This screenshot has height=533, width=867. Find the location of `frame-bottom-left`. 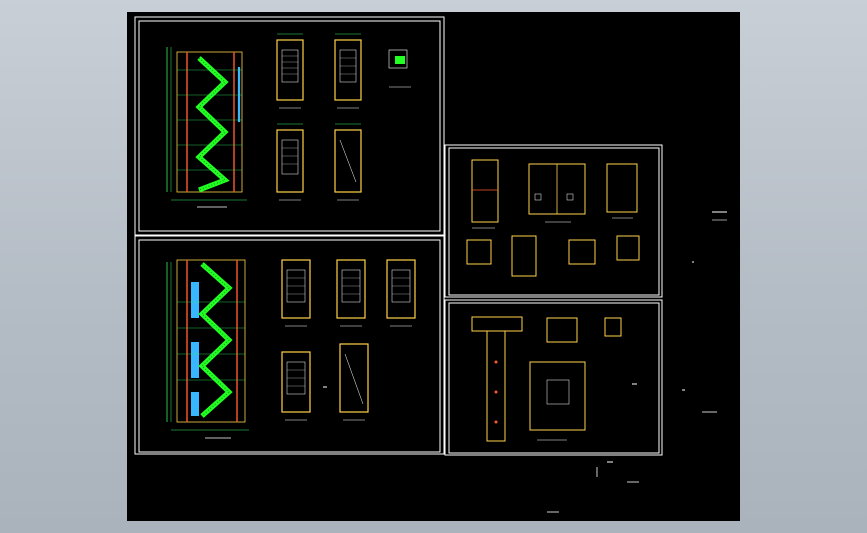

frame-bottom-left is located at coordinates (289, 345).